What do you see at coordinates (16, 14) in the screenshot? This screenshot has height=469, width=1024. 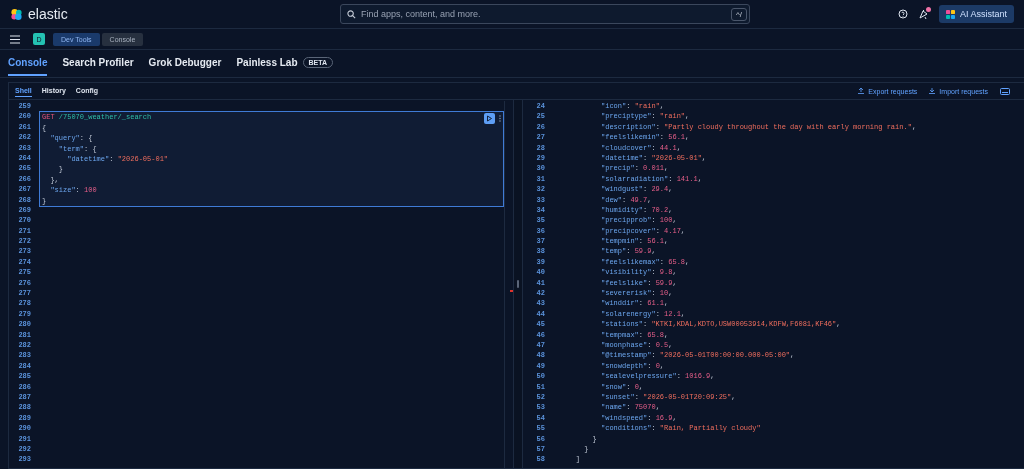 I see `logo-icon` at bounding box center [16, 14].